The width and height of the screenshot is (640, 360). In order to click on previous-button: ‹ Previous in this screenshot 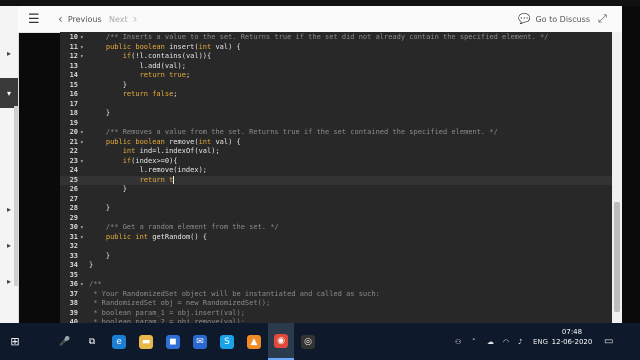, I will do `click(80, 19)`.